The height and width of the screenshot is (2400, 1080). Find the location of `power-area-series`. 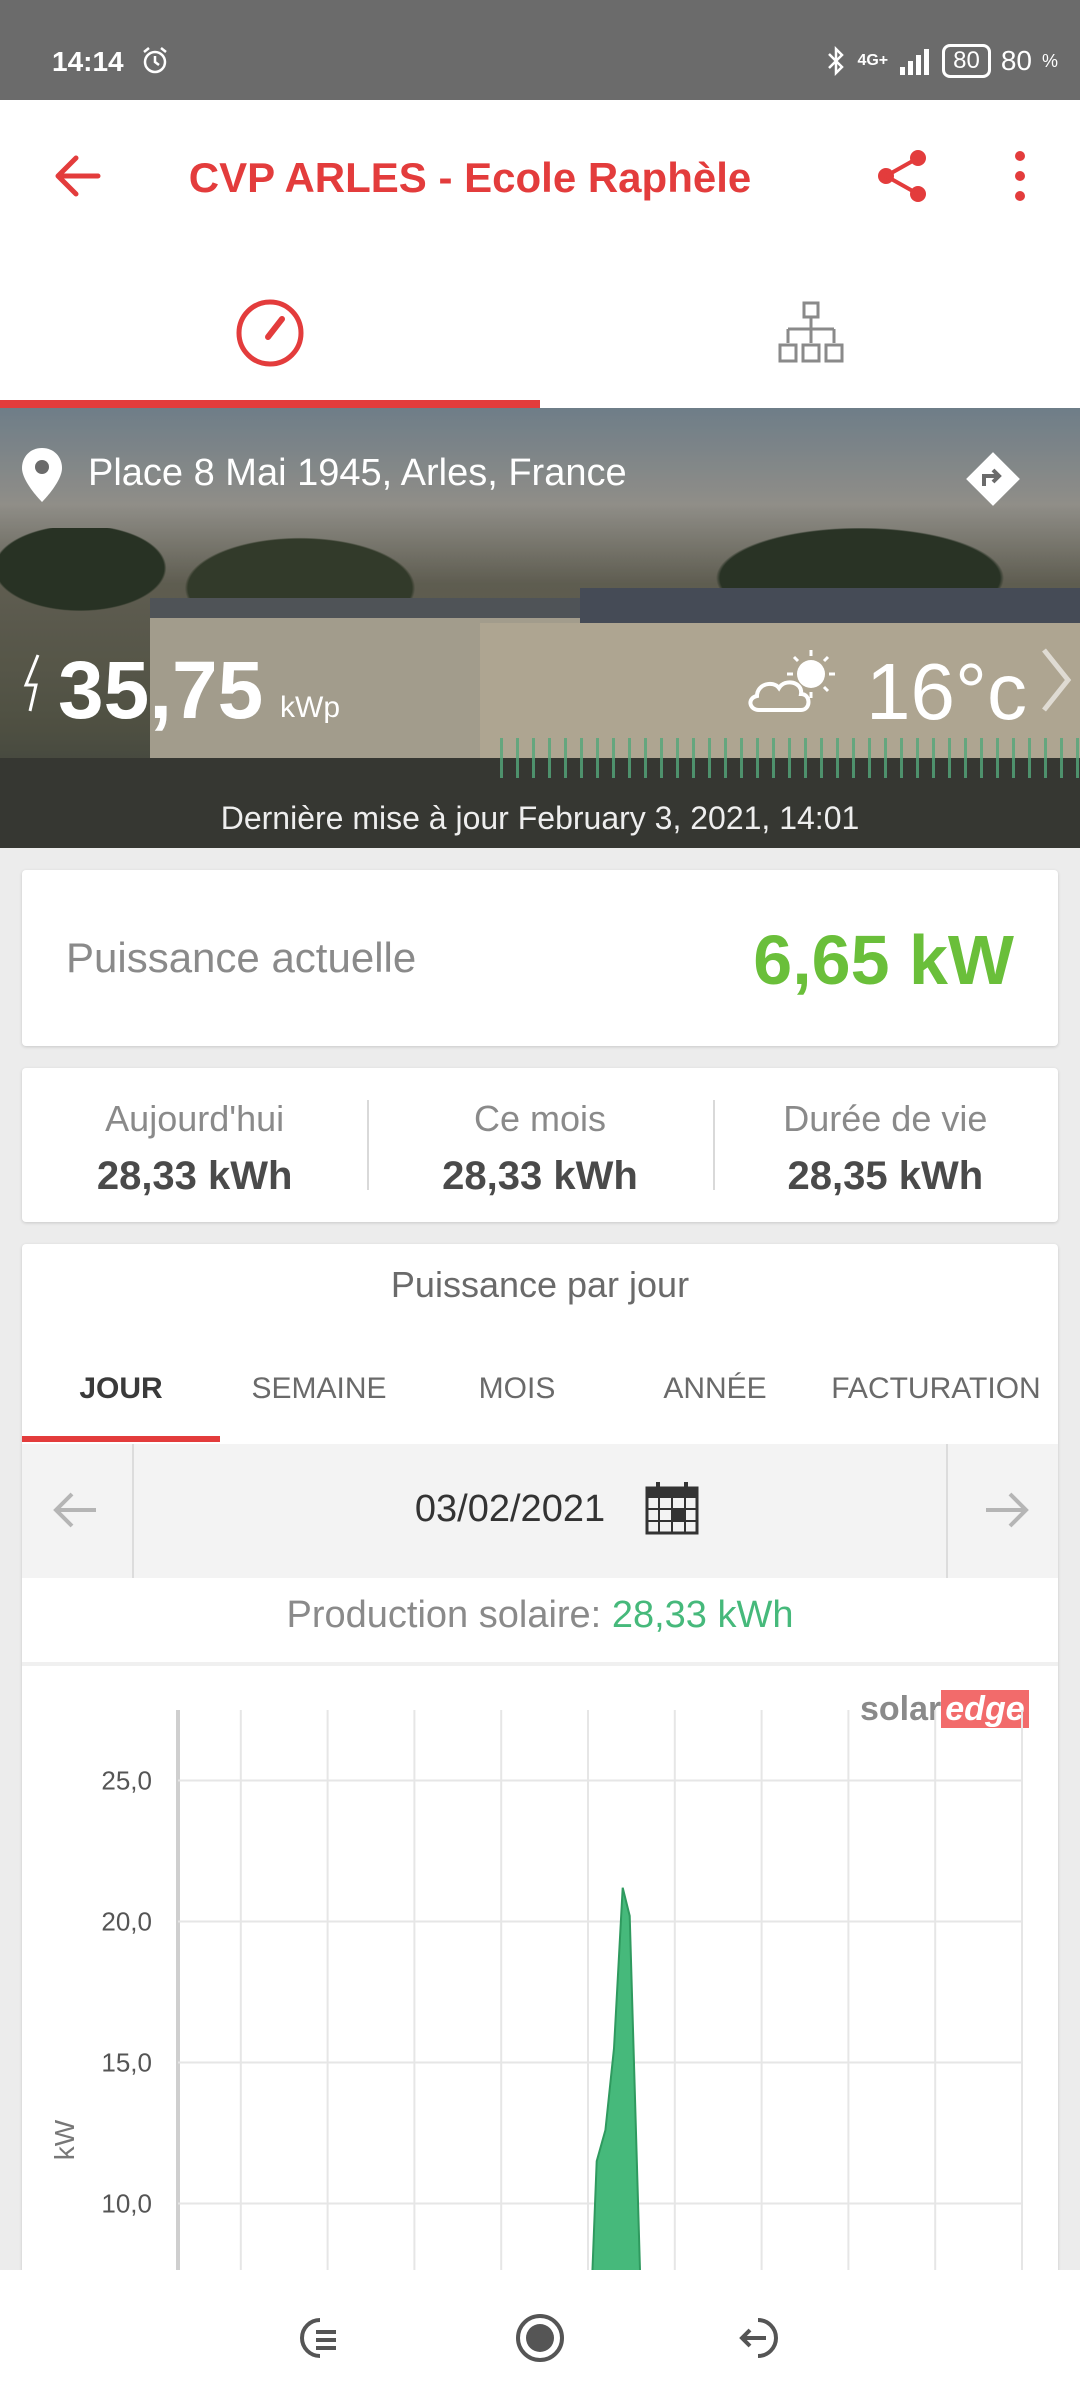

power-area-series is located at coordinates (616, 2080).